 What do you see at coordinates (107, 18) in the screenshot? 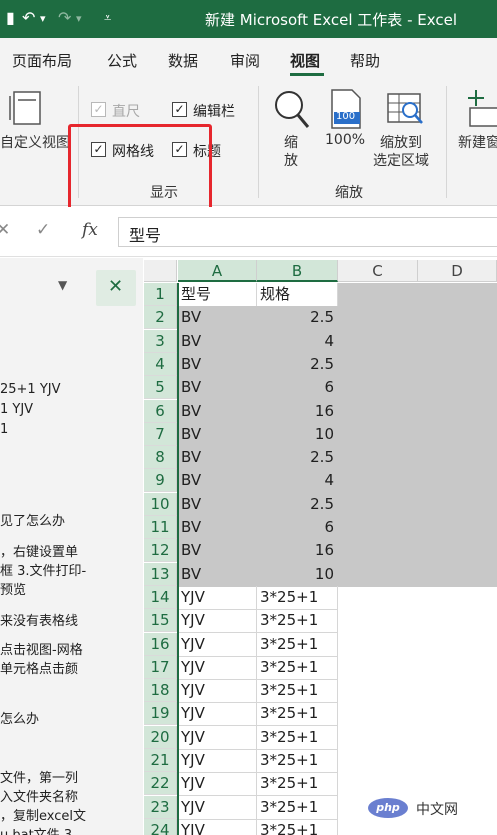
I see `customize-qat-icon: ⩡` at bounding box center [107, 18].